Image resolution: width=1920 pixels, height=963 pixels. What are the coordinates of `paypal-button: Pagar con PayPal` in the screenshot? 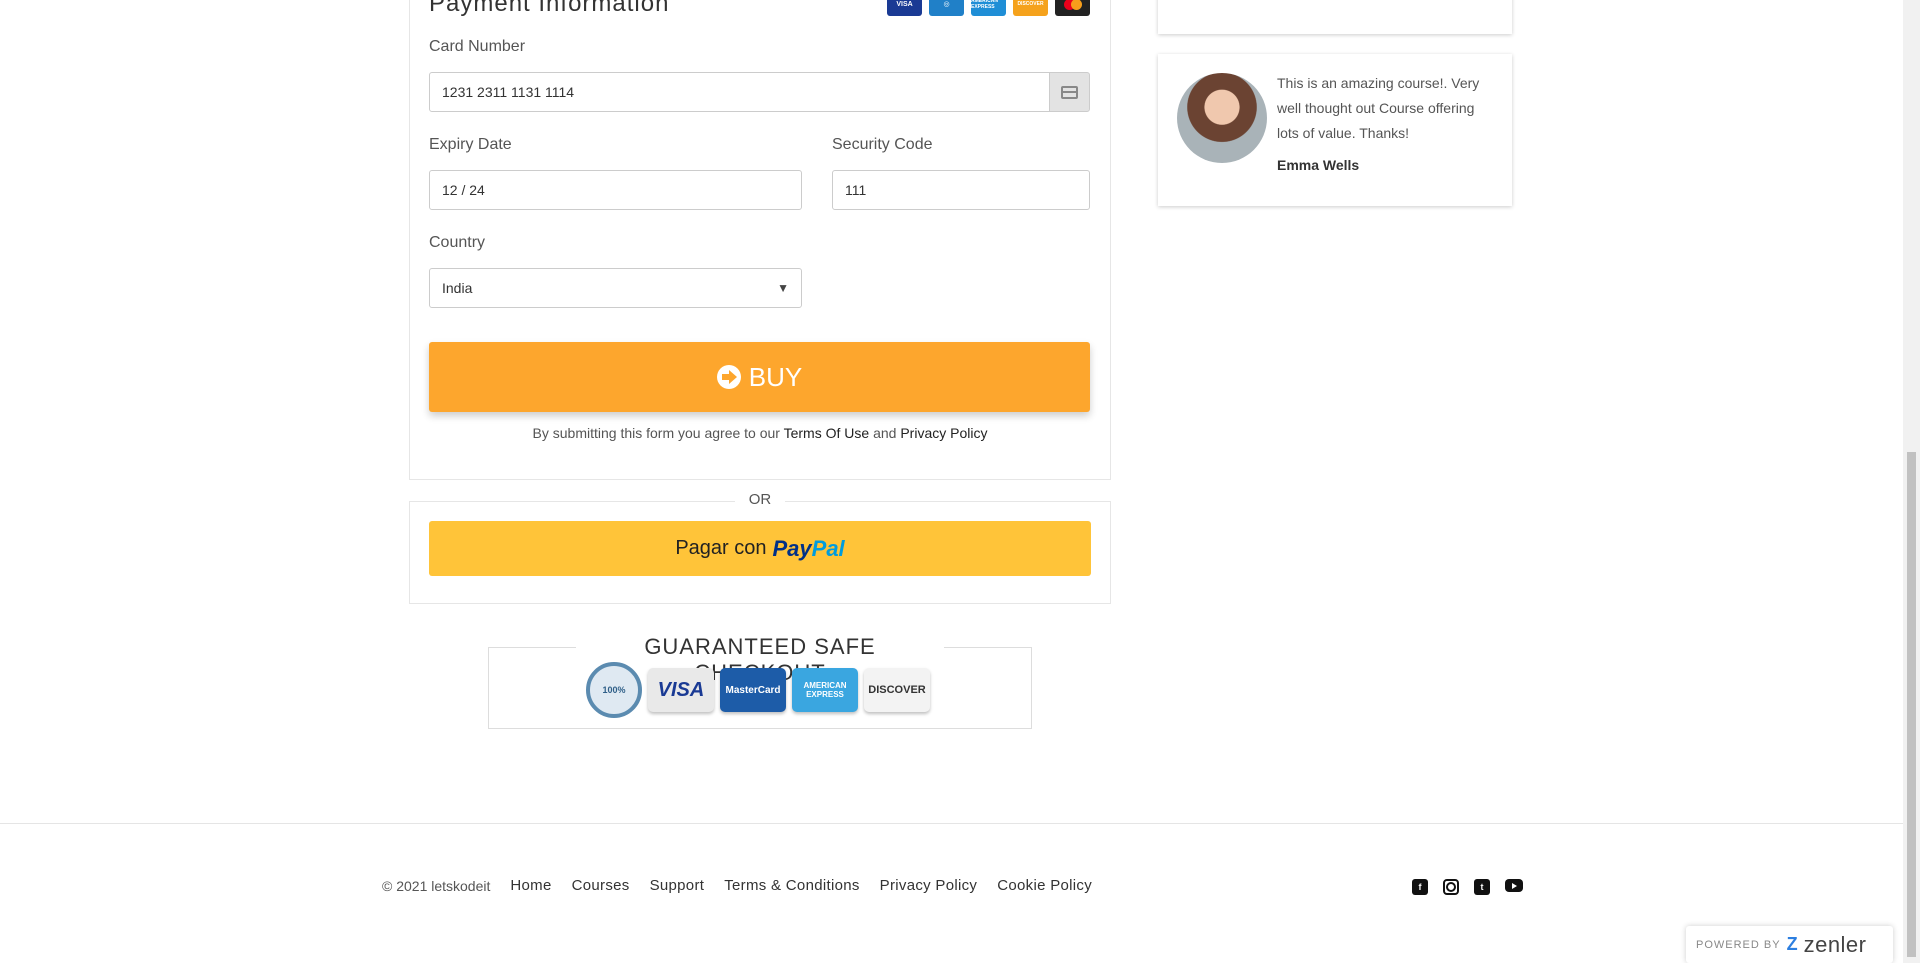 It's located at (760, 548).